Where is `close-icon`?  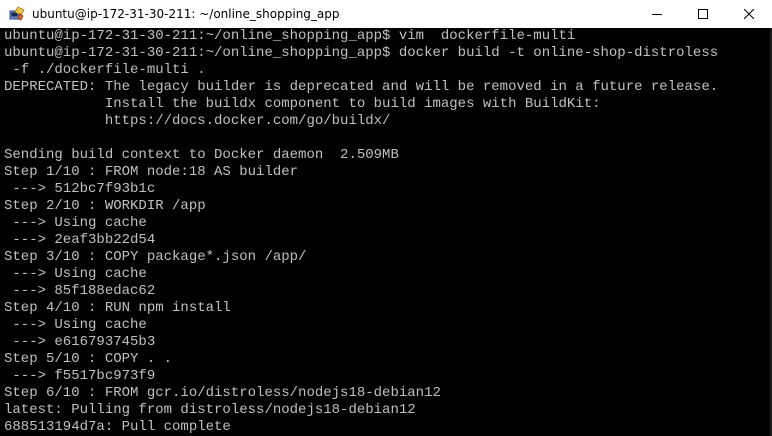 close-icon is located at coordinates (749, 14).